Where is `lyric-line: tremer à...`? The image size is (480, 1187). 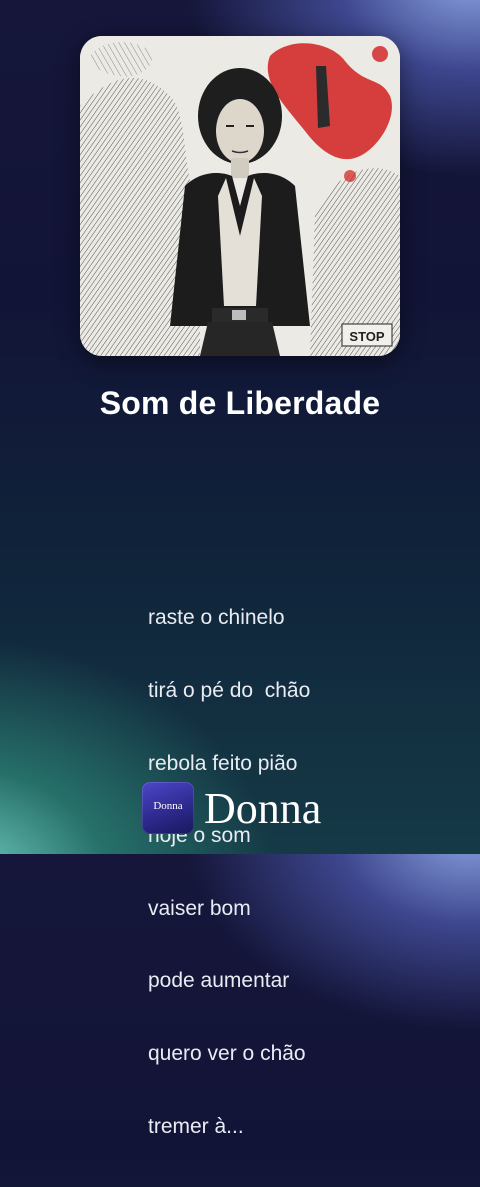
lyric-line: tremer à... is located at coordinates (196, 1126).